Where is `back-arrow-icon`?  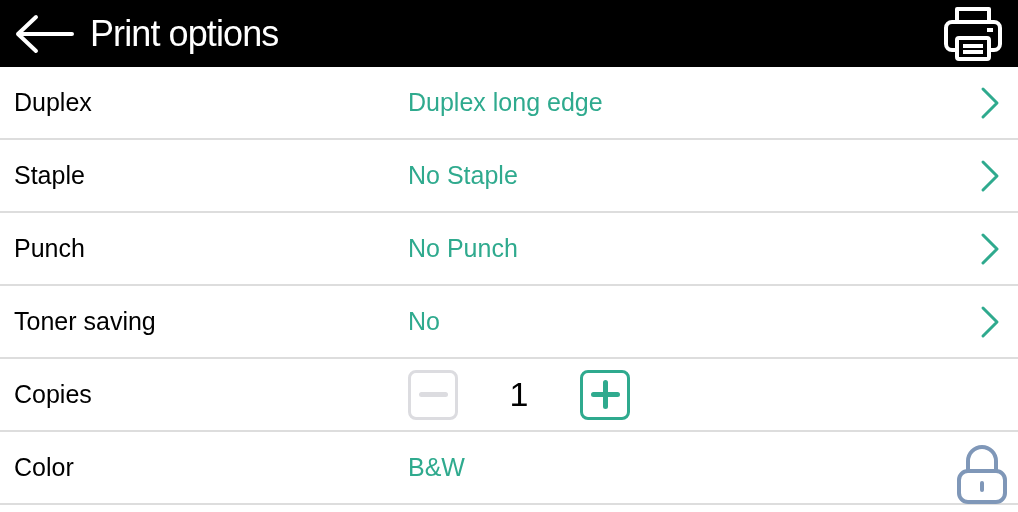 back-arrow-icon is located at coordinates (44, 33).